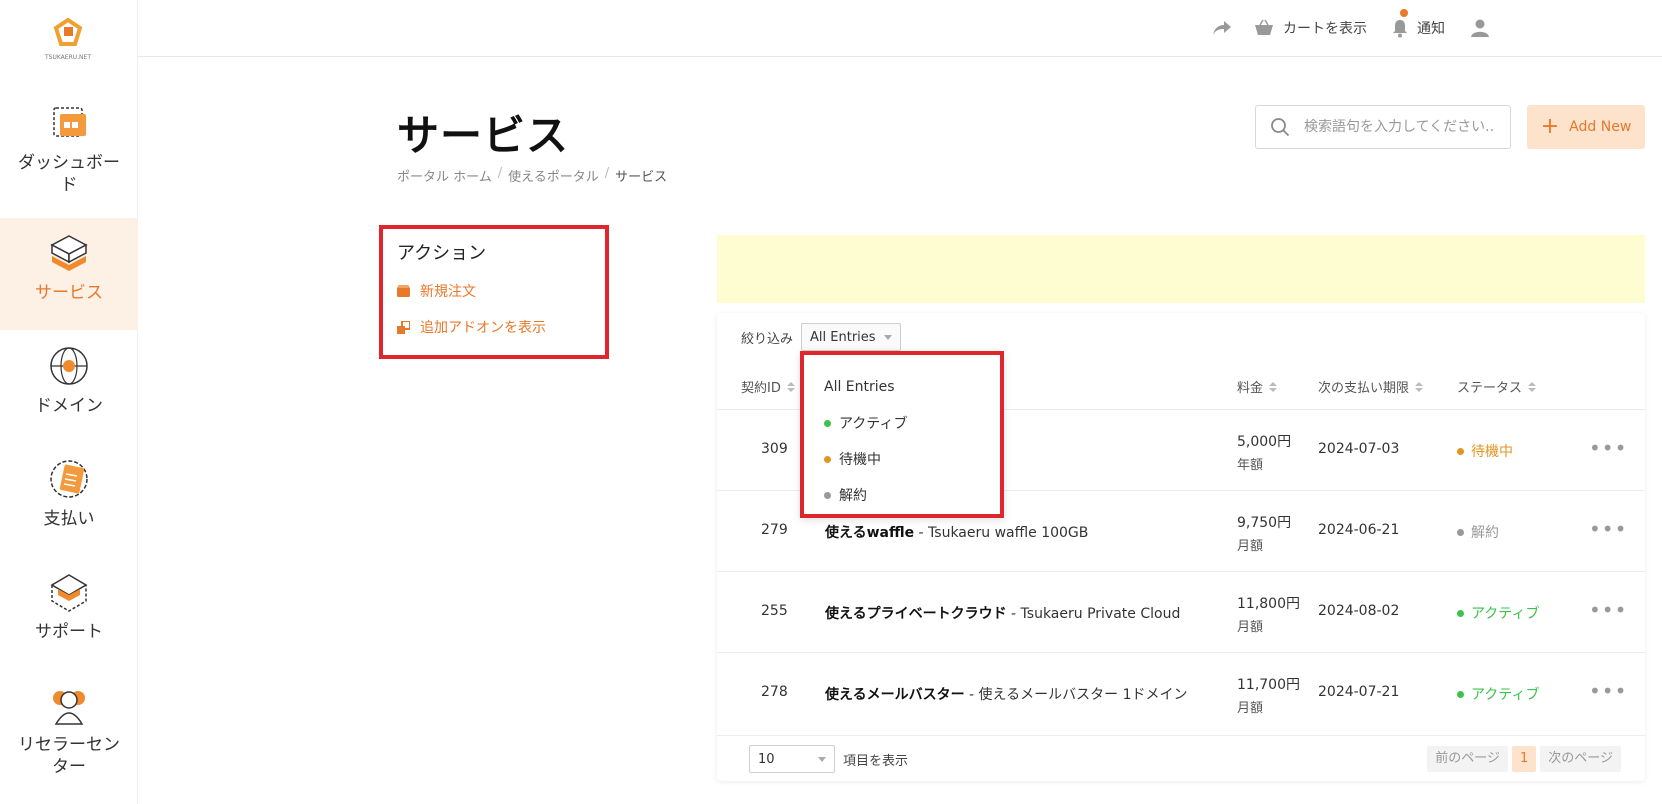 The image size is (1662, 804). Describe the element at coordinates (1371, 386) in the screenshot. I see `column-header-next-due: 次の支払い期限` at that location.